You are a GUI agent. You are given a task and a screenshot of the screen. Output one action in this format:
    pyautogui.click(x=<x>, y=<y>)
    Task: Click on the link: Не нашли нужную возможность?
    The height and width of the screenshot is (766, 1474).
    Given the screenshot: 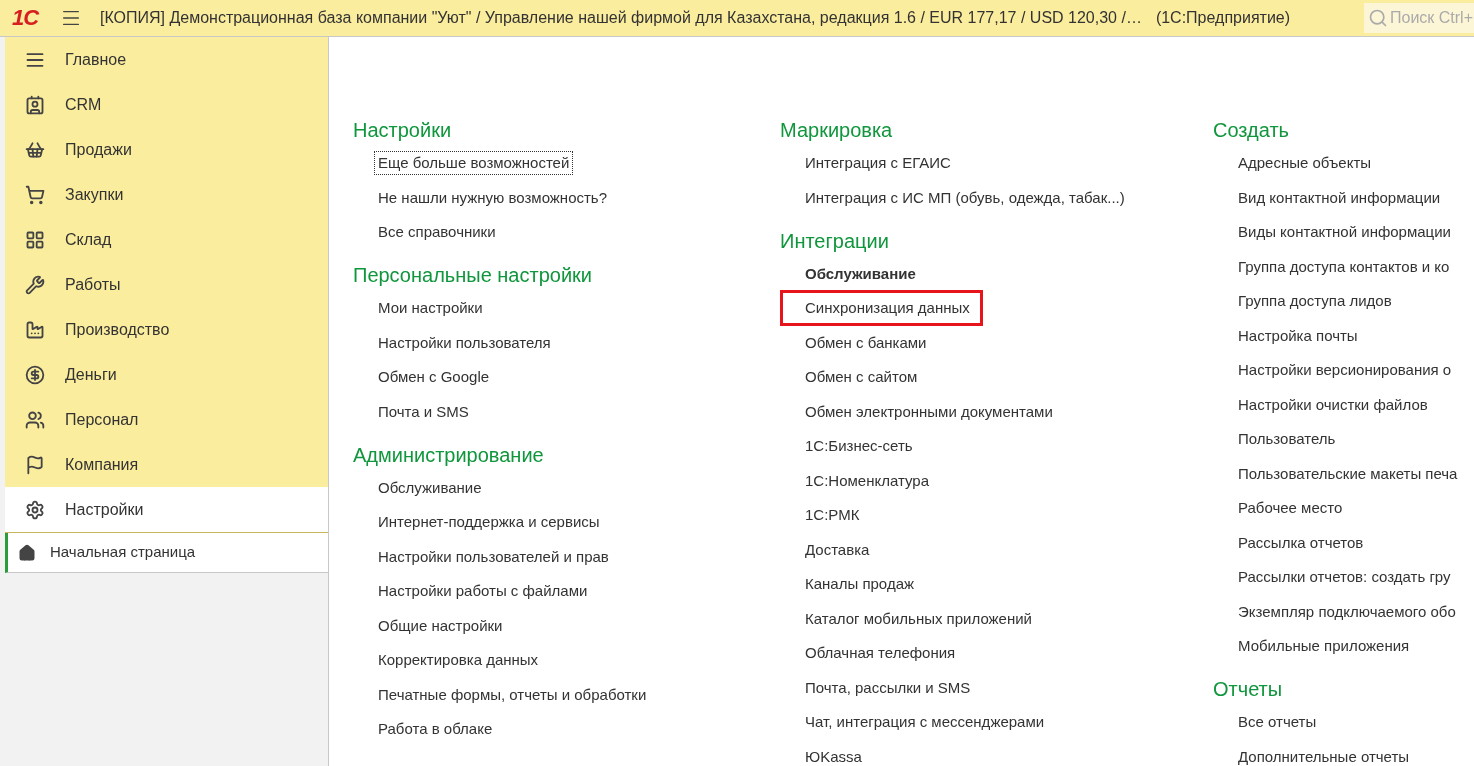 What is the action you would take?
    pyautogui.click(x=492, y=197)
    